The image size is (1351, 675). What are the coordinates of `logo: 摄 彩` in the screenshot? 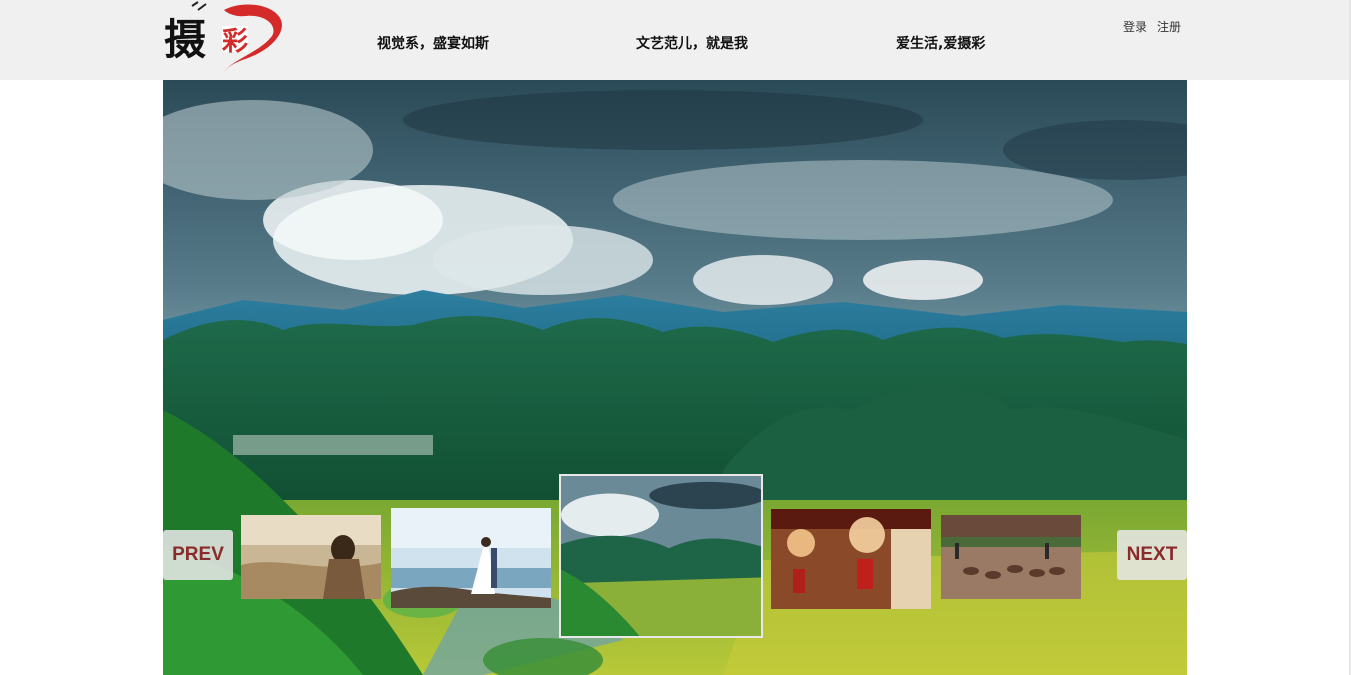 It's located at (226, 38).